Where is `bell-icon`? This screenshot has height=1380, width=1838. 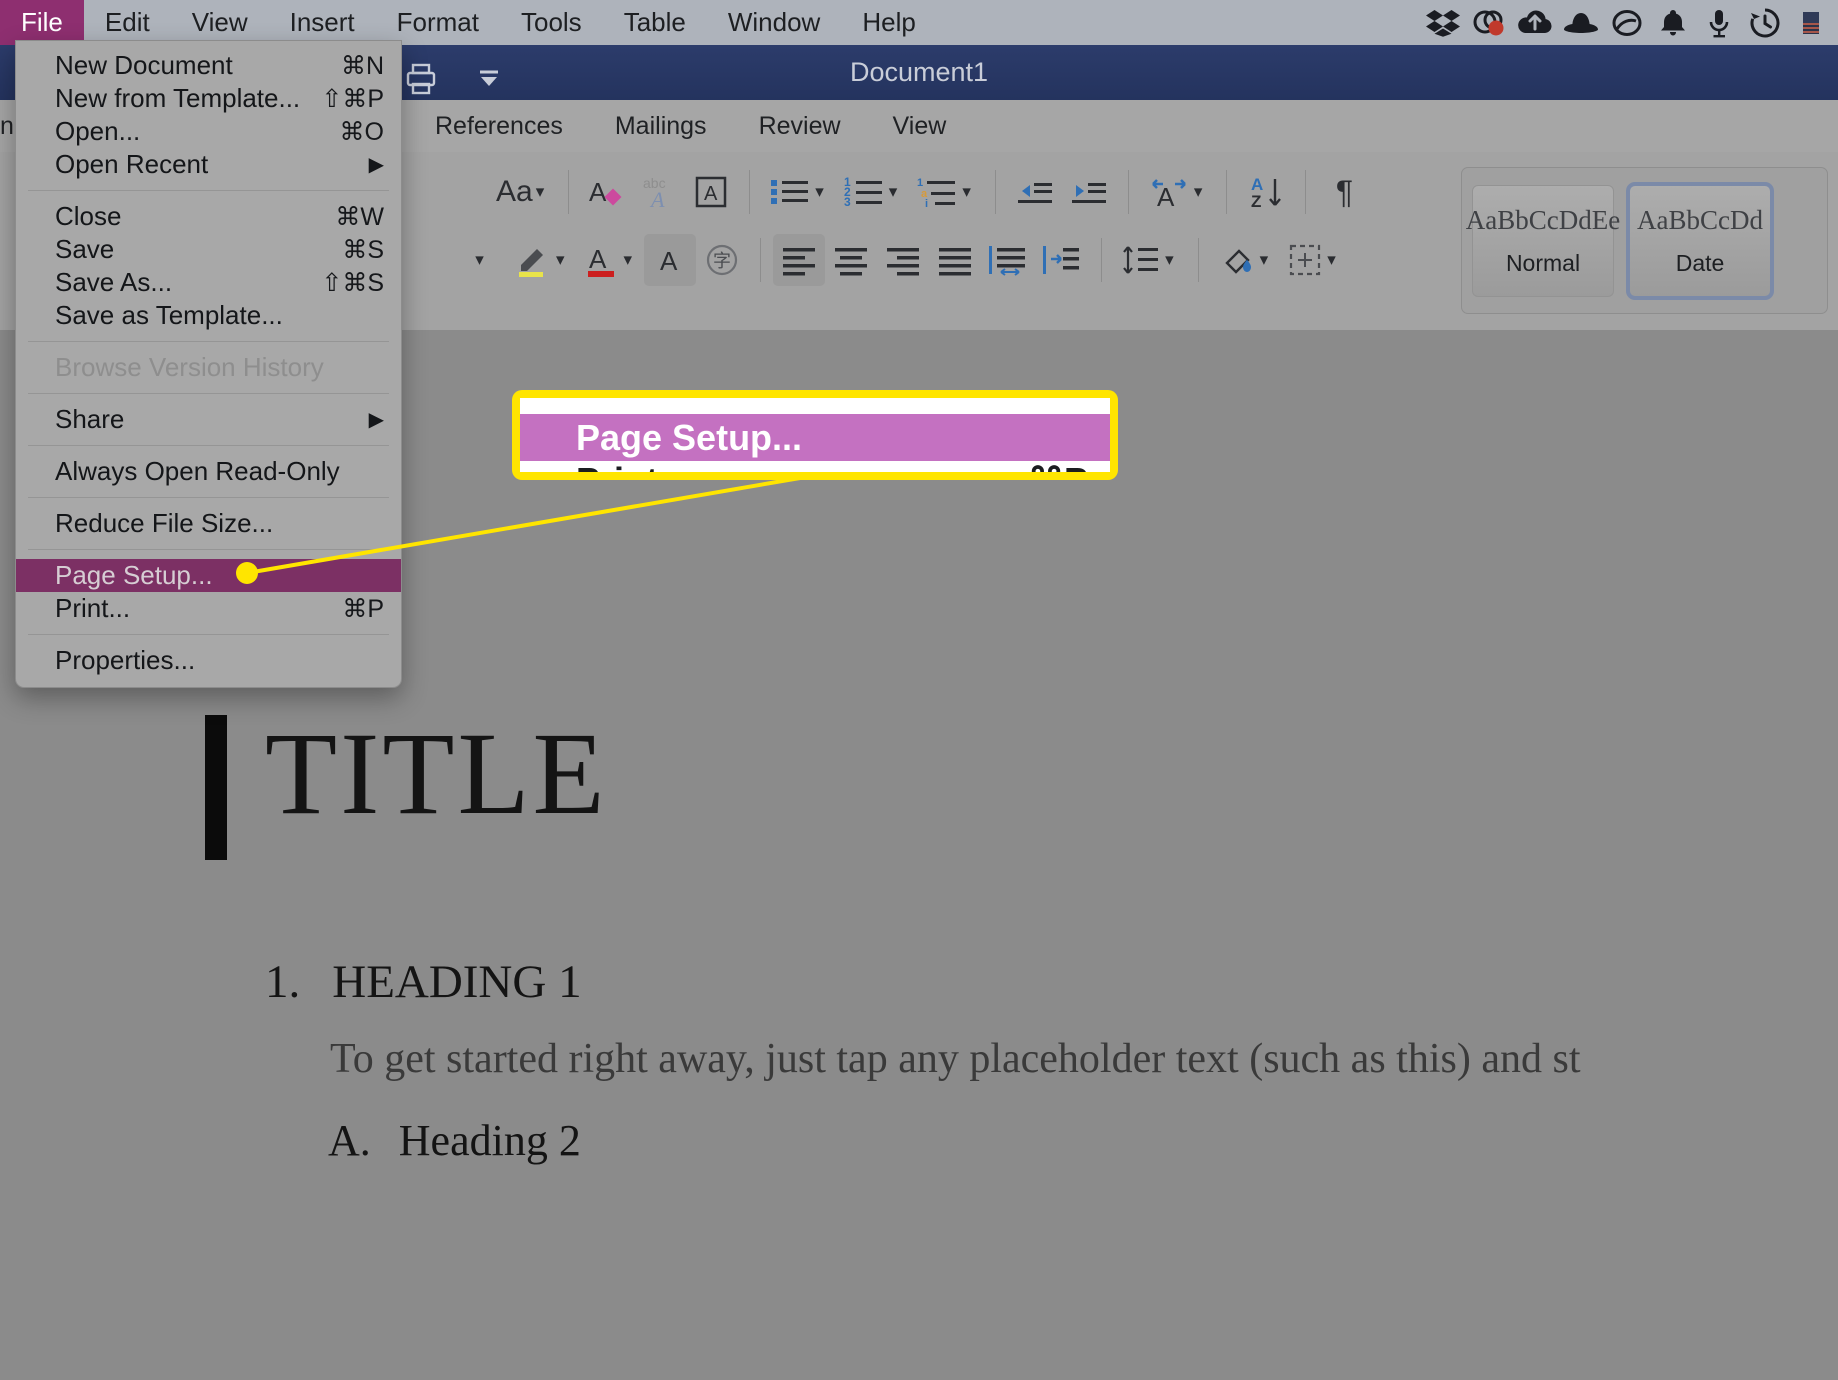 bell-icon is located at coordinates (1673, 22).